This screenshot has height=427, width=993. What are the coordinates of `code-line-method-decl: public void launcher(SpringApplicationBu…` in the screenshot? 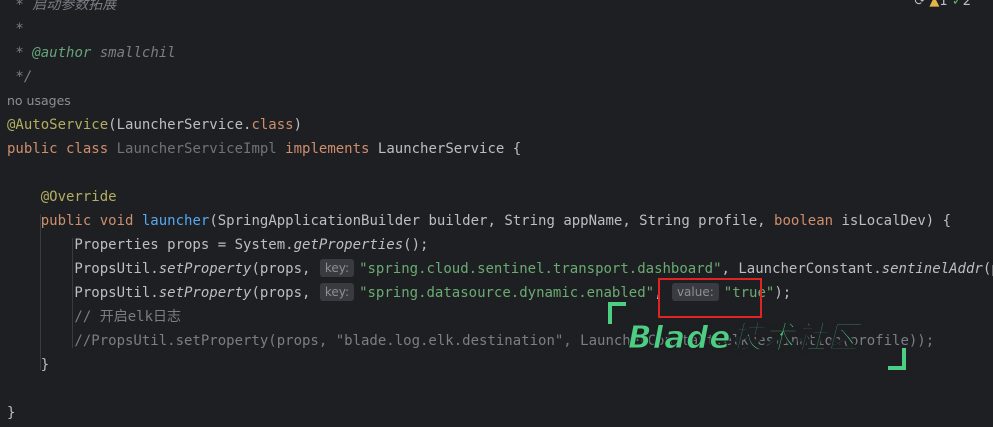 It's located at (479, 221).